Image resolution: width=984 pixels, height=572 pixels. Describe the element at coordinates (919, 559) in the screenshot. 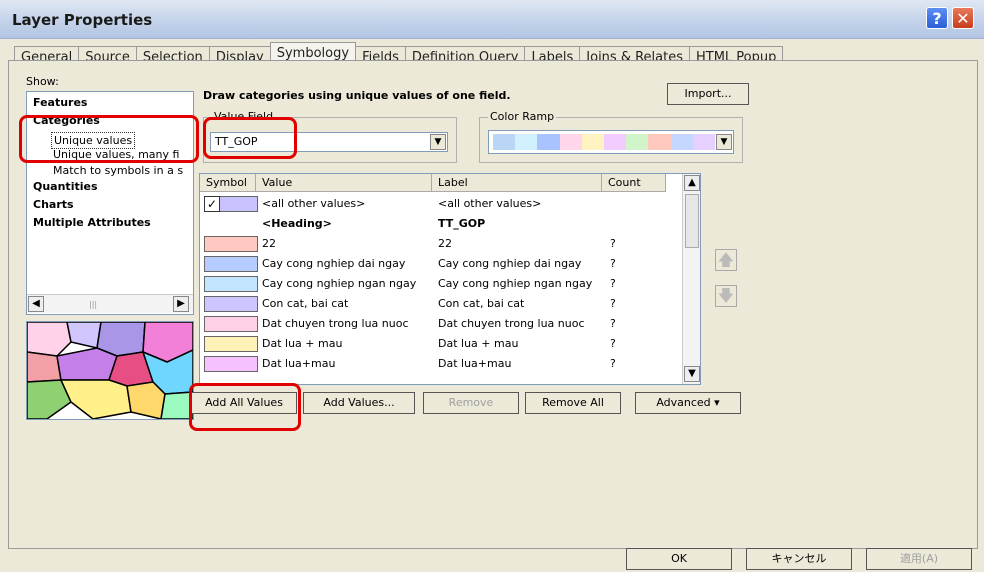

I see `apply-button: 適用(A)` at that location.